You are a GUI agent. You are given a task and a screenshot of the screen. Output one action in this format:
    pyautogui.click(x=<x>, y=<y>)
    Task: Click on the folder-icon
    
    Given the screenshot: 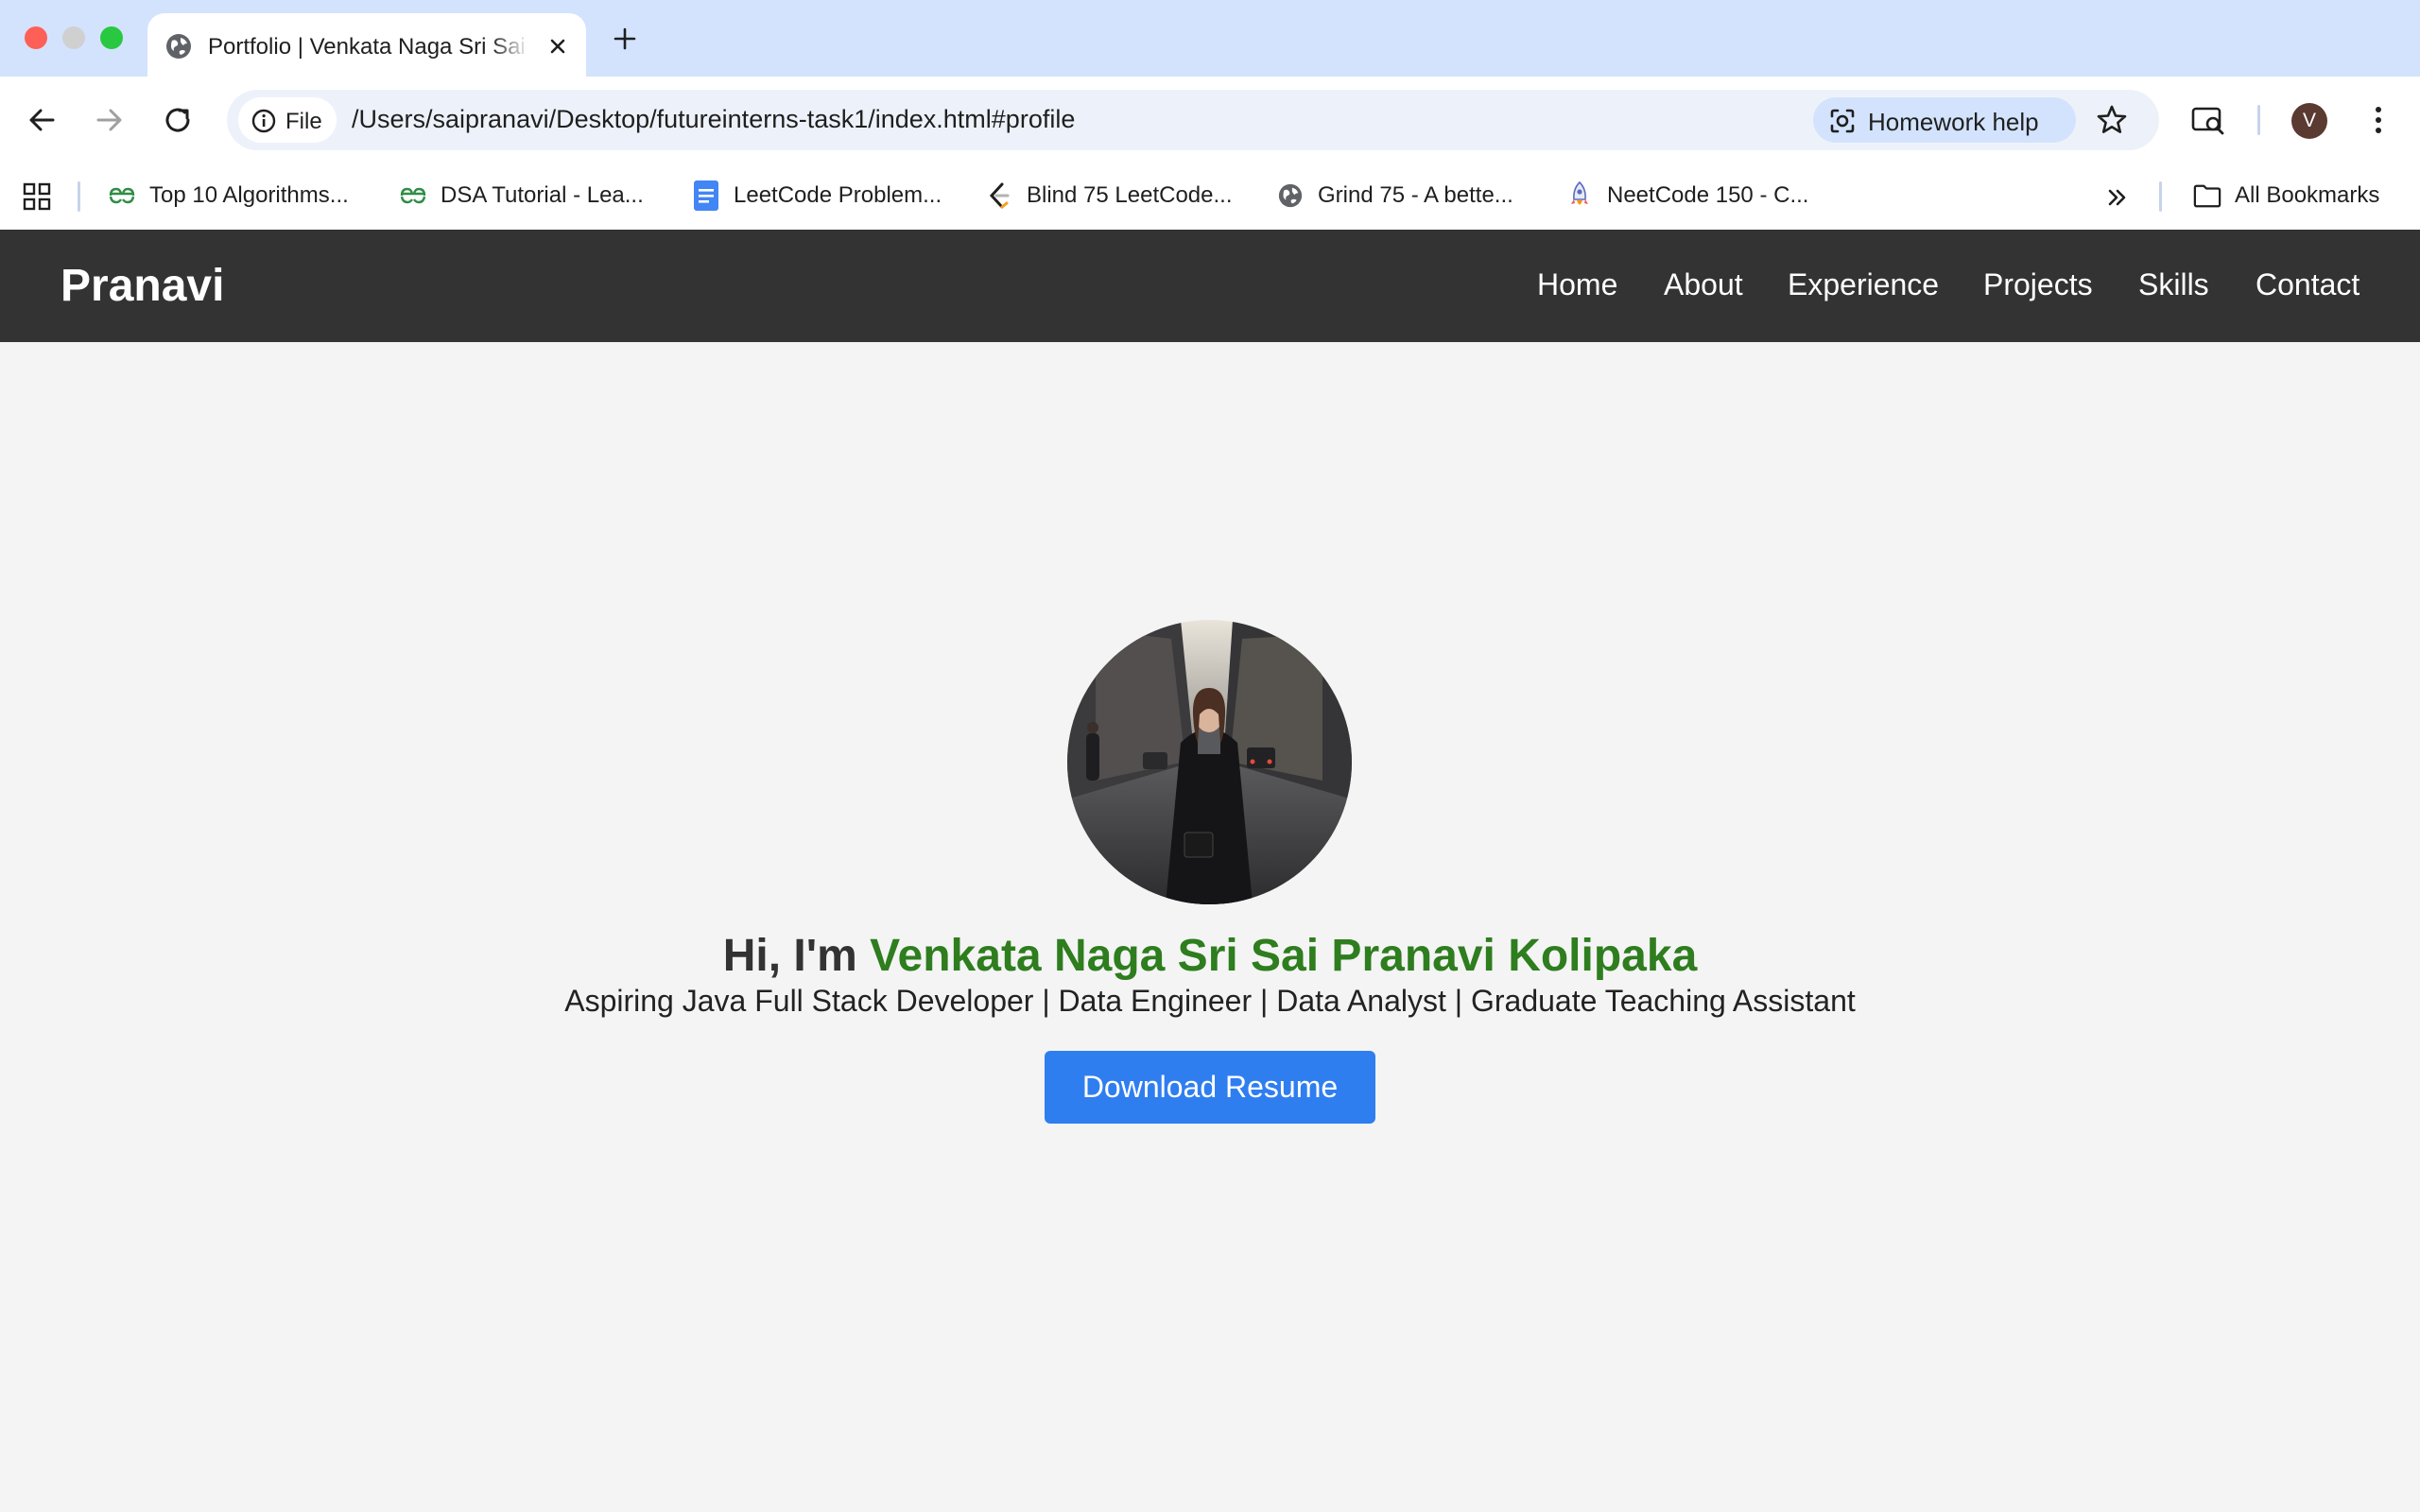 What is the action you would take?
    pyautogui.click(x=2207, y=195)
    